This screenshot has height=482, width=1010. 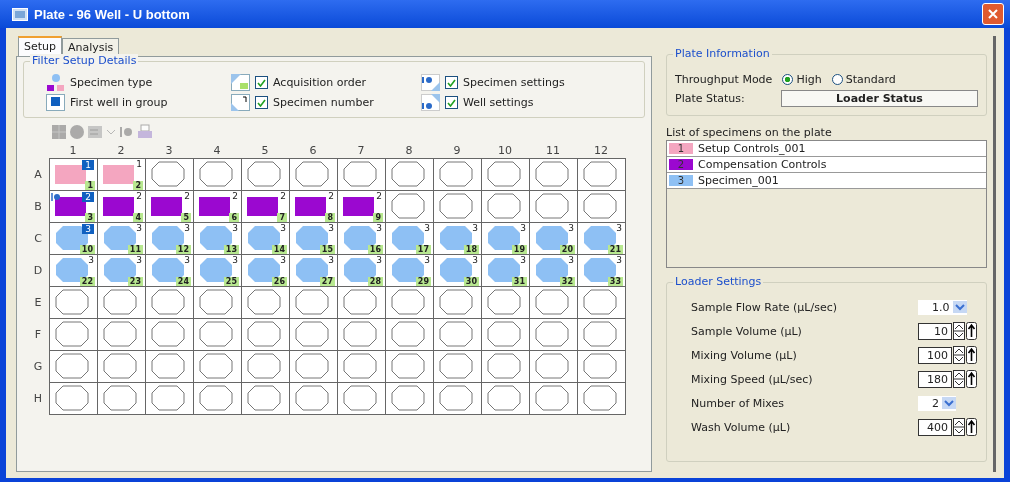 What do you see at coordinates (217, 238) in the screenshot?
I see `well-cell: 3 13` at bounding box center [217, 238].